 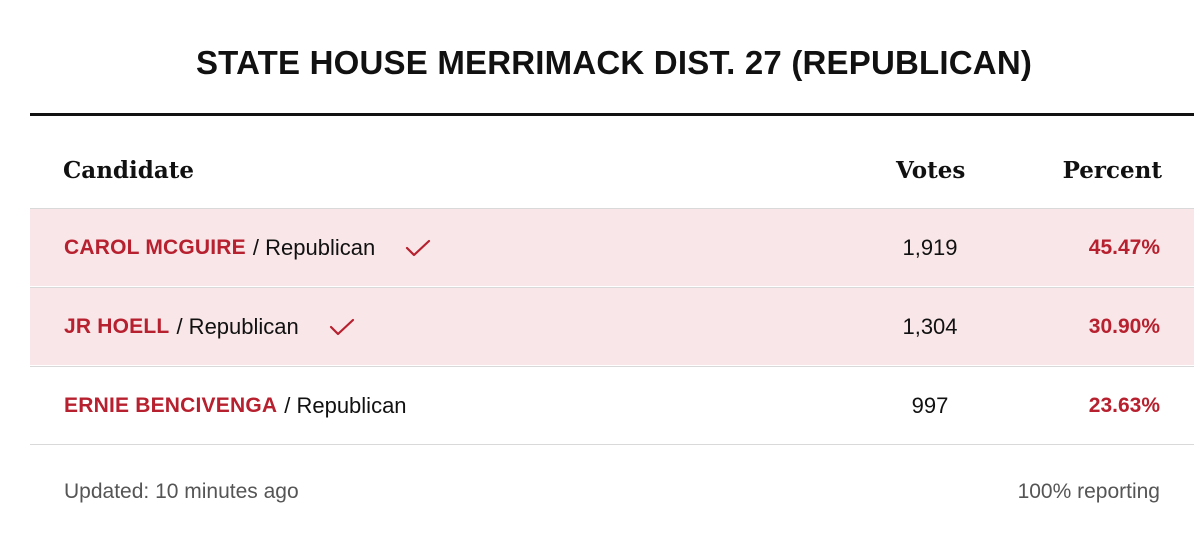 I want to click on candidate-cell: JR HOELL / Republican, so click(x=209, y=327).